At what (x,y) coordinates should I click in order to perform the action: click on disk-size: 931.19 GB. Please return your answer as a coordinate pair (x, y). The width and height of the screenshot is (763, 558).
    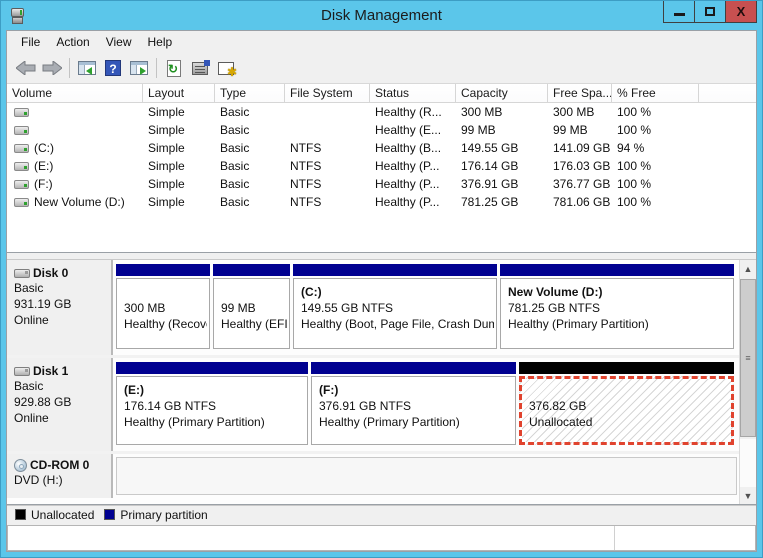
    Looking at the image, I should click on (43, 304).